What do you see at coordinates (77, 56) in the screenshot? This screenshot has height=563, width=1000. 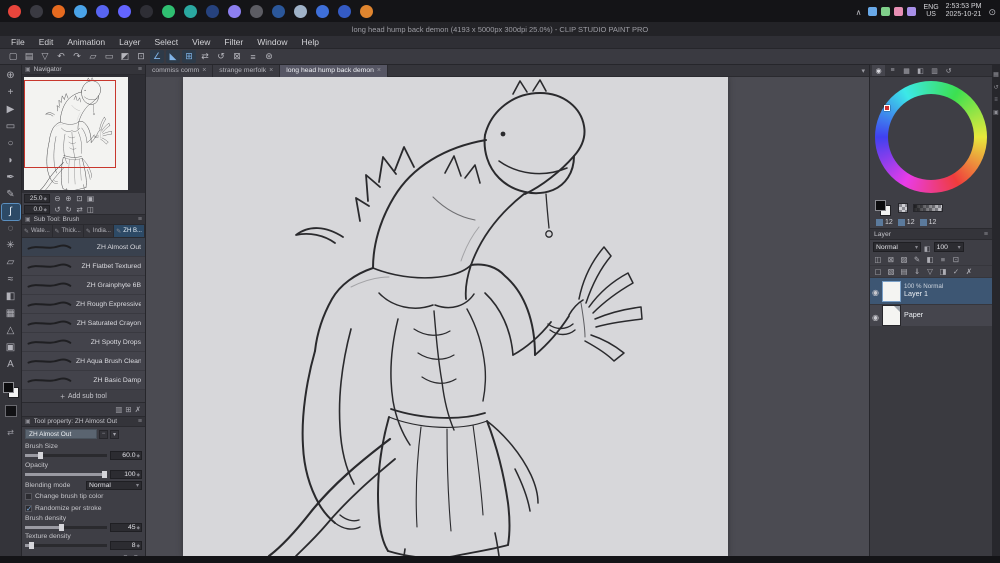 I see `redo-icon: ↷` at bounding box center [77, 56].